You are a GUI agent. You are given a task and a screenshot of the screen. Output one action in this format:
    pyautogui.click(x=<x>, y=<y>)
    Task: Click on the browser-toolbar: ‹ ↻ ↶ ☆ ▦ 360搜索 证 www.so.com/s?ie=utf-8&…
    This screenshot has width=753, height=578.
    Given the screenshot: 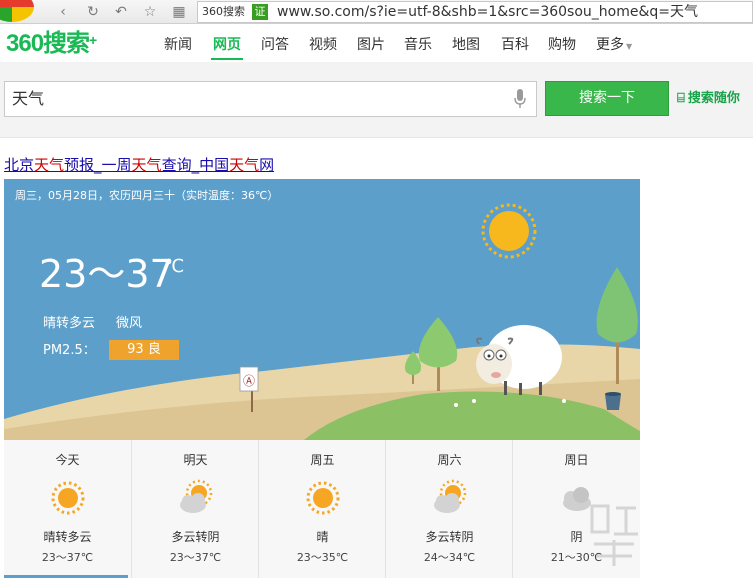 What is the action you would take?
    pyautogui.click(x=376, y=12)
    